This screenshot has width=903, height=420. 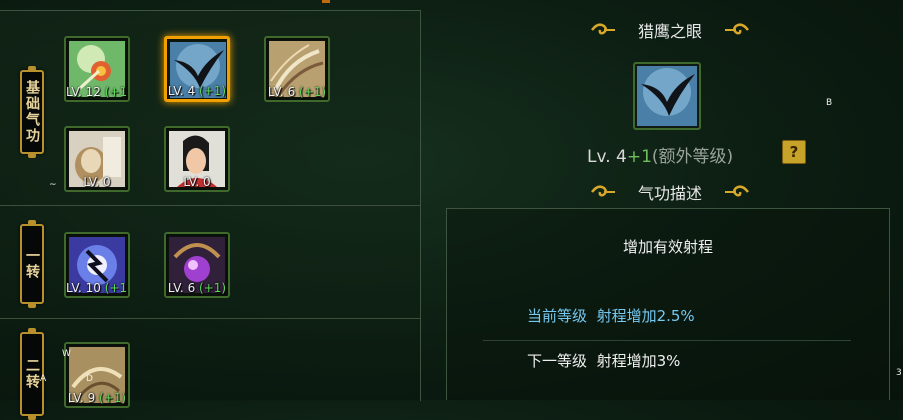 I want to click on current-level-effect: 当前等级 射程增加2.5%, so click(x=611, y=316).